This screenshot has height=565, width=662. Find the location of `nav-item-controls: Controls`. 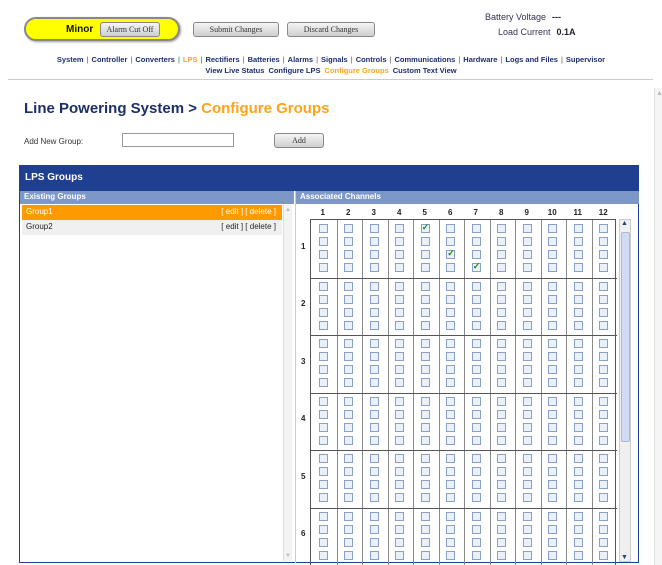

nav-item-controls: Controls is located at coordinates (371, 59).